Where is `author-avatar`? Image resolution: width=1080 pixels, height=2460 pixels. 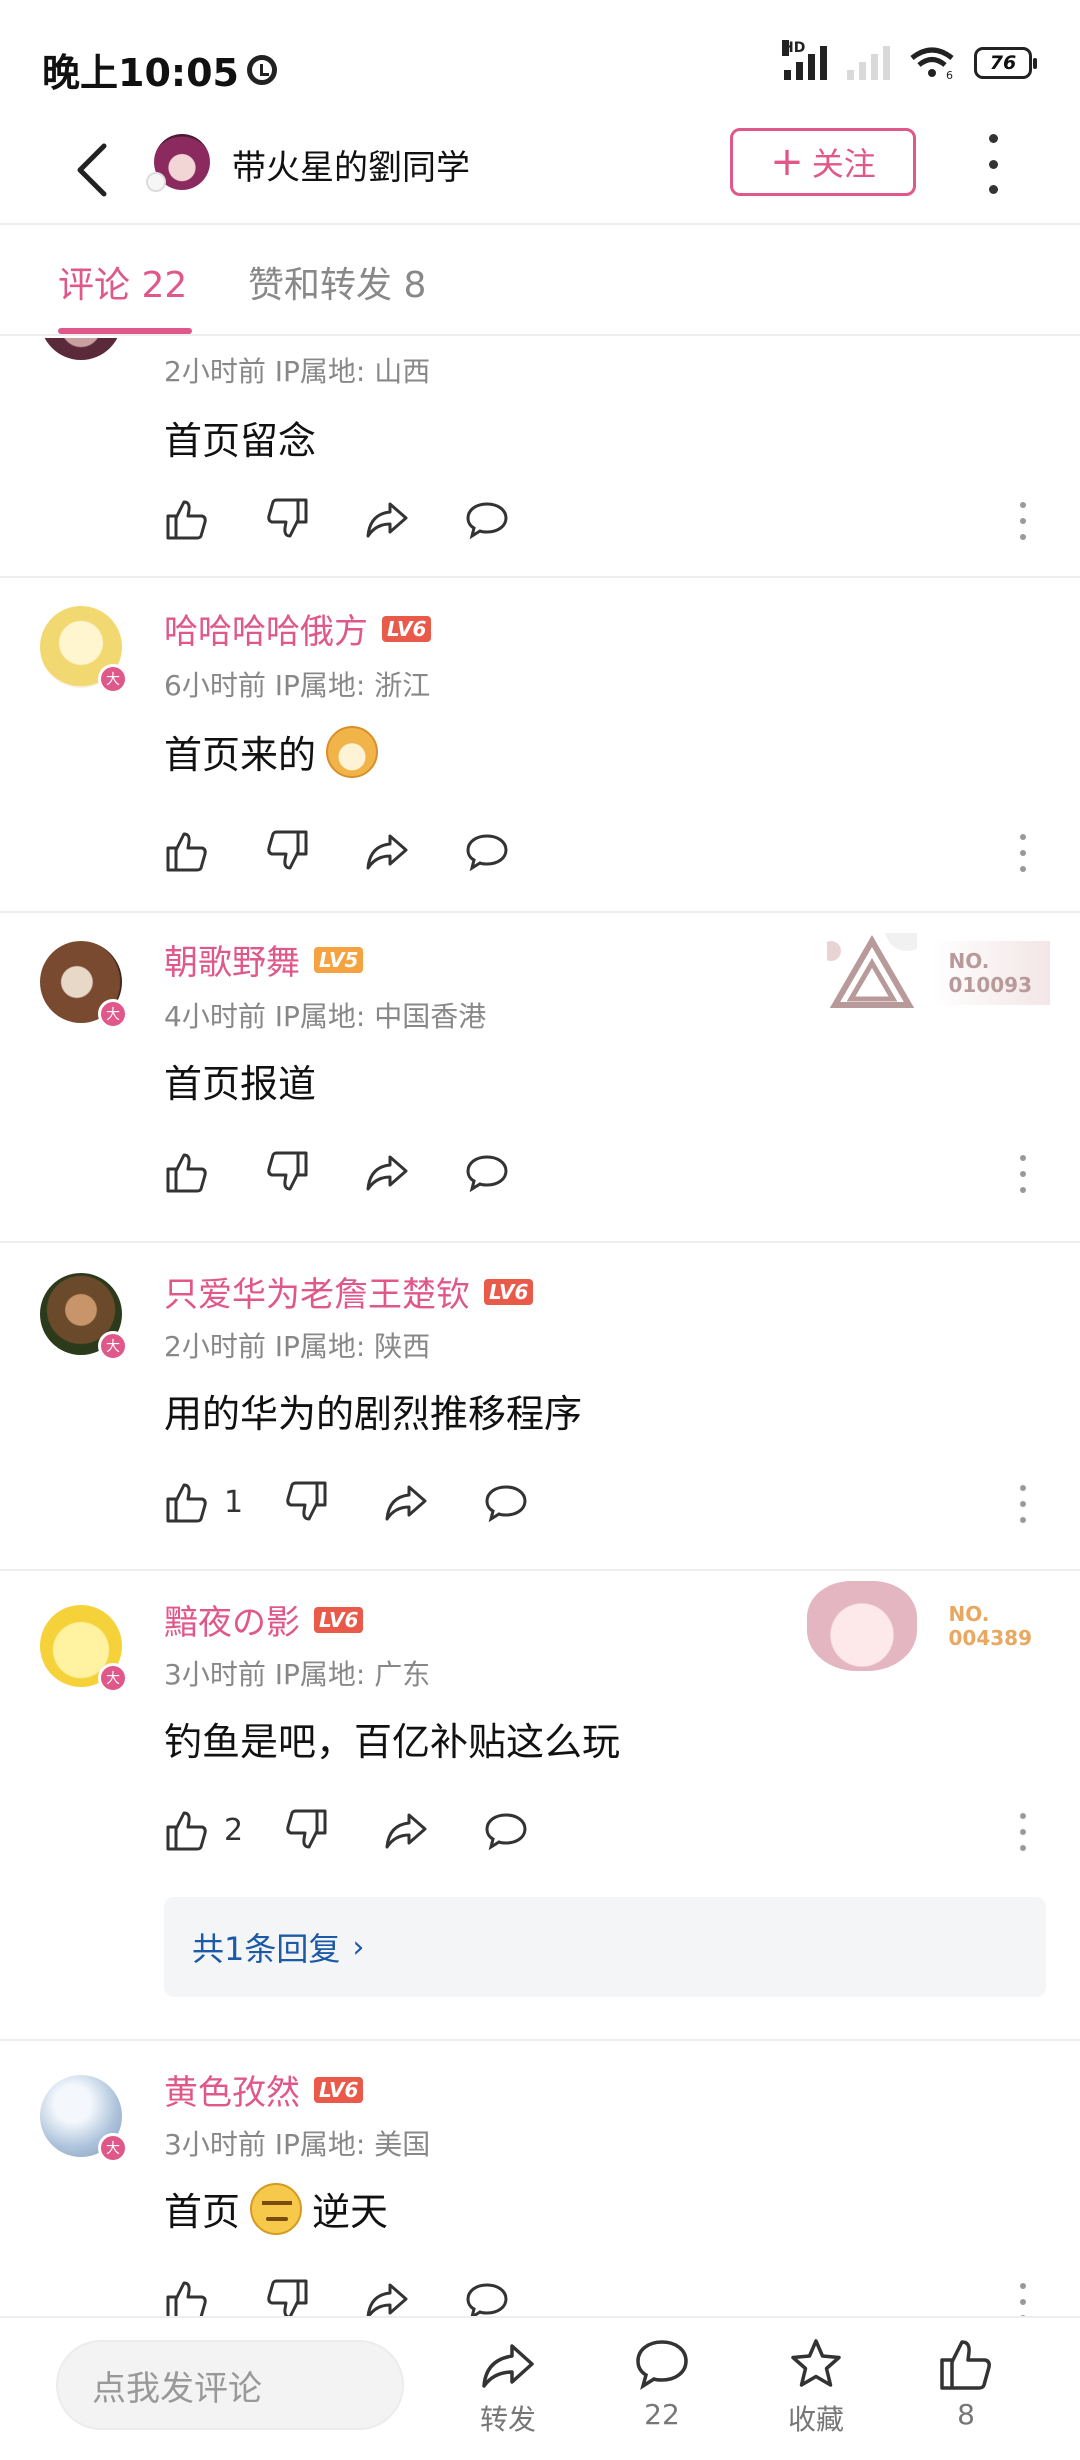 author-avatar is located at coordinates (178, 163).